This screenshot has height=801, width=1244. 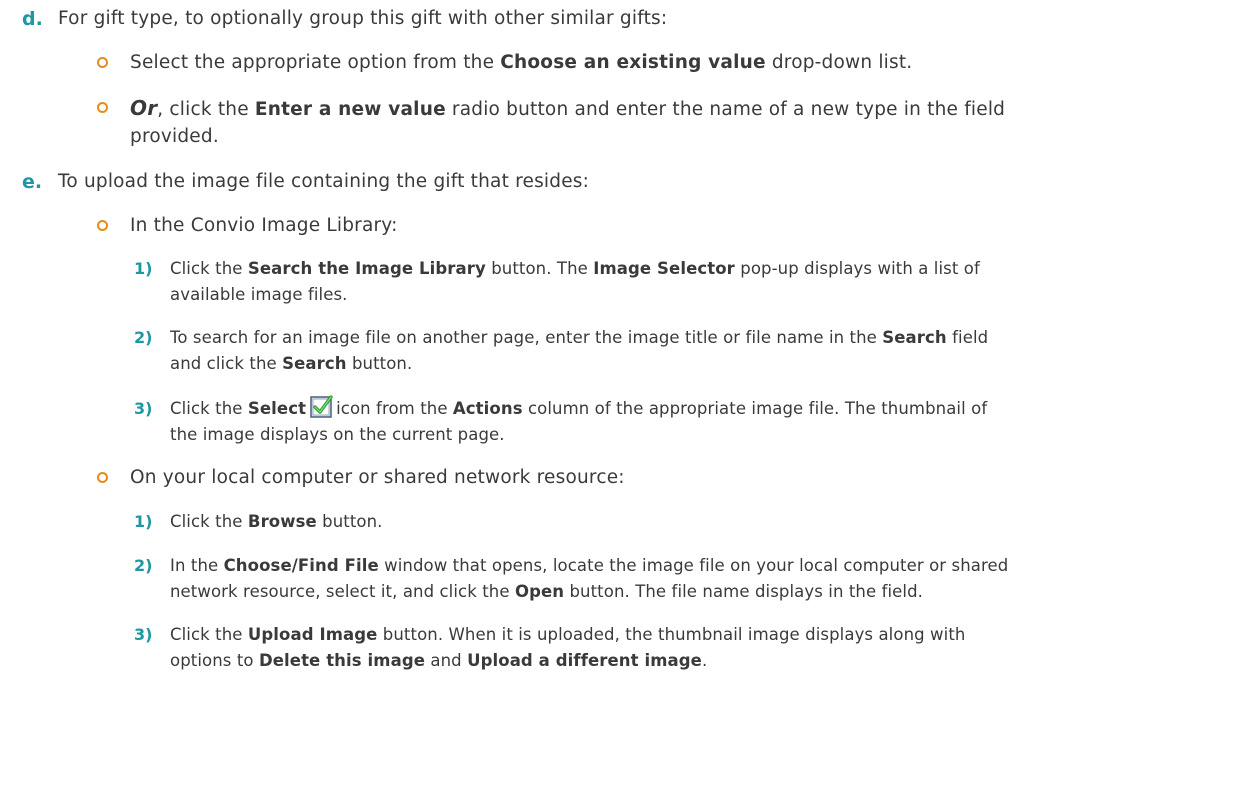 I want to click on library-step-3-line-2: the image displays on the current page., so click(x=337, y=434).